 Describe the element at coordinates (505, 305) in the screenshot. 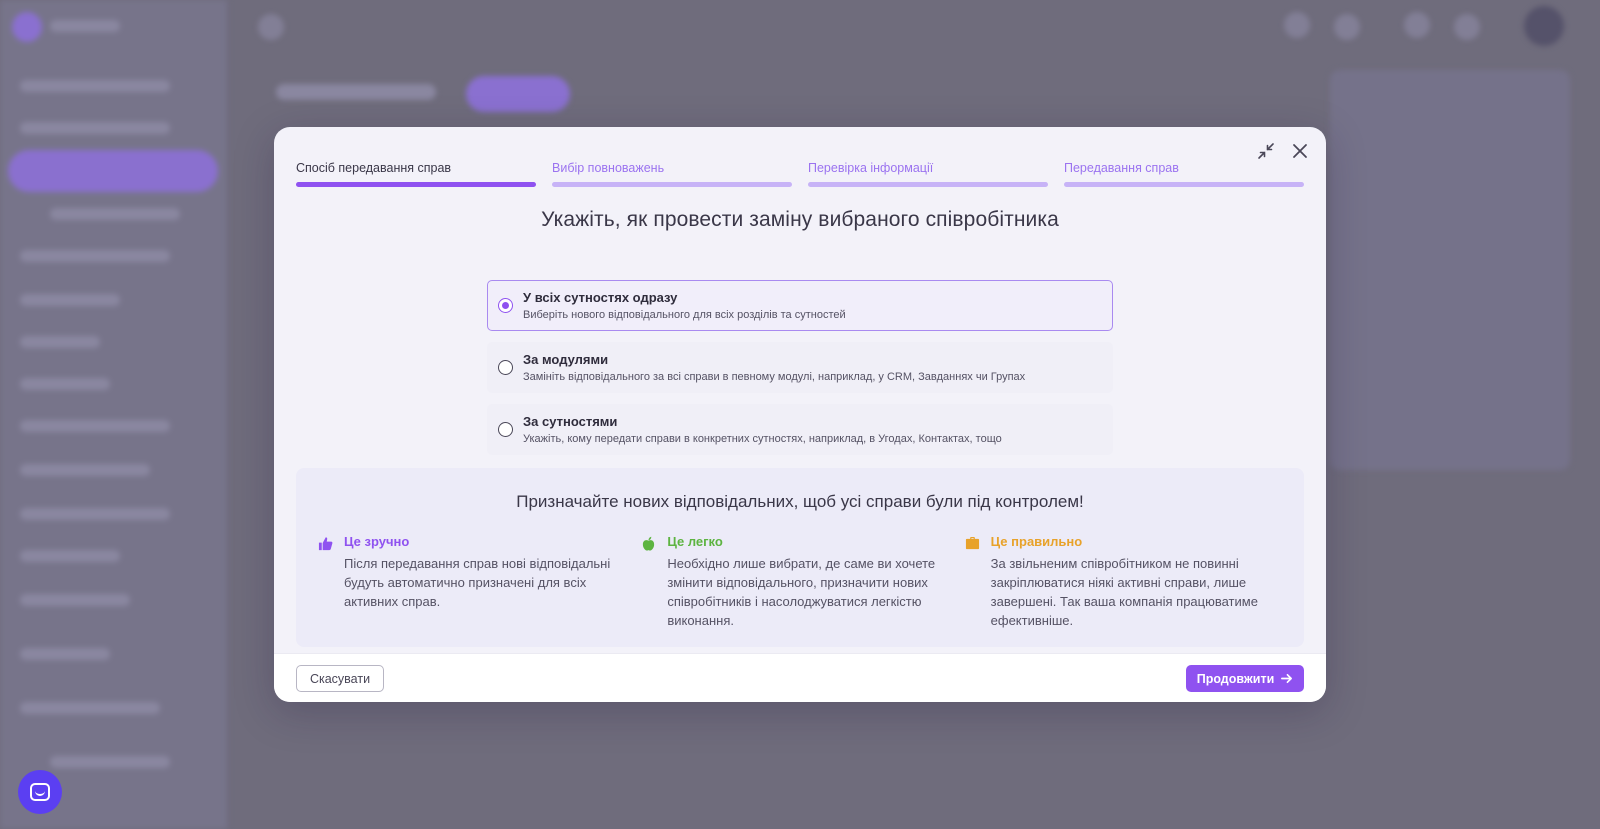

I see `radio-button-selected` at that location.